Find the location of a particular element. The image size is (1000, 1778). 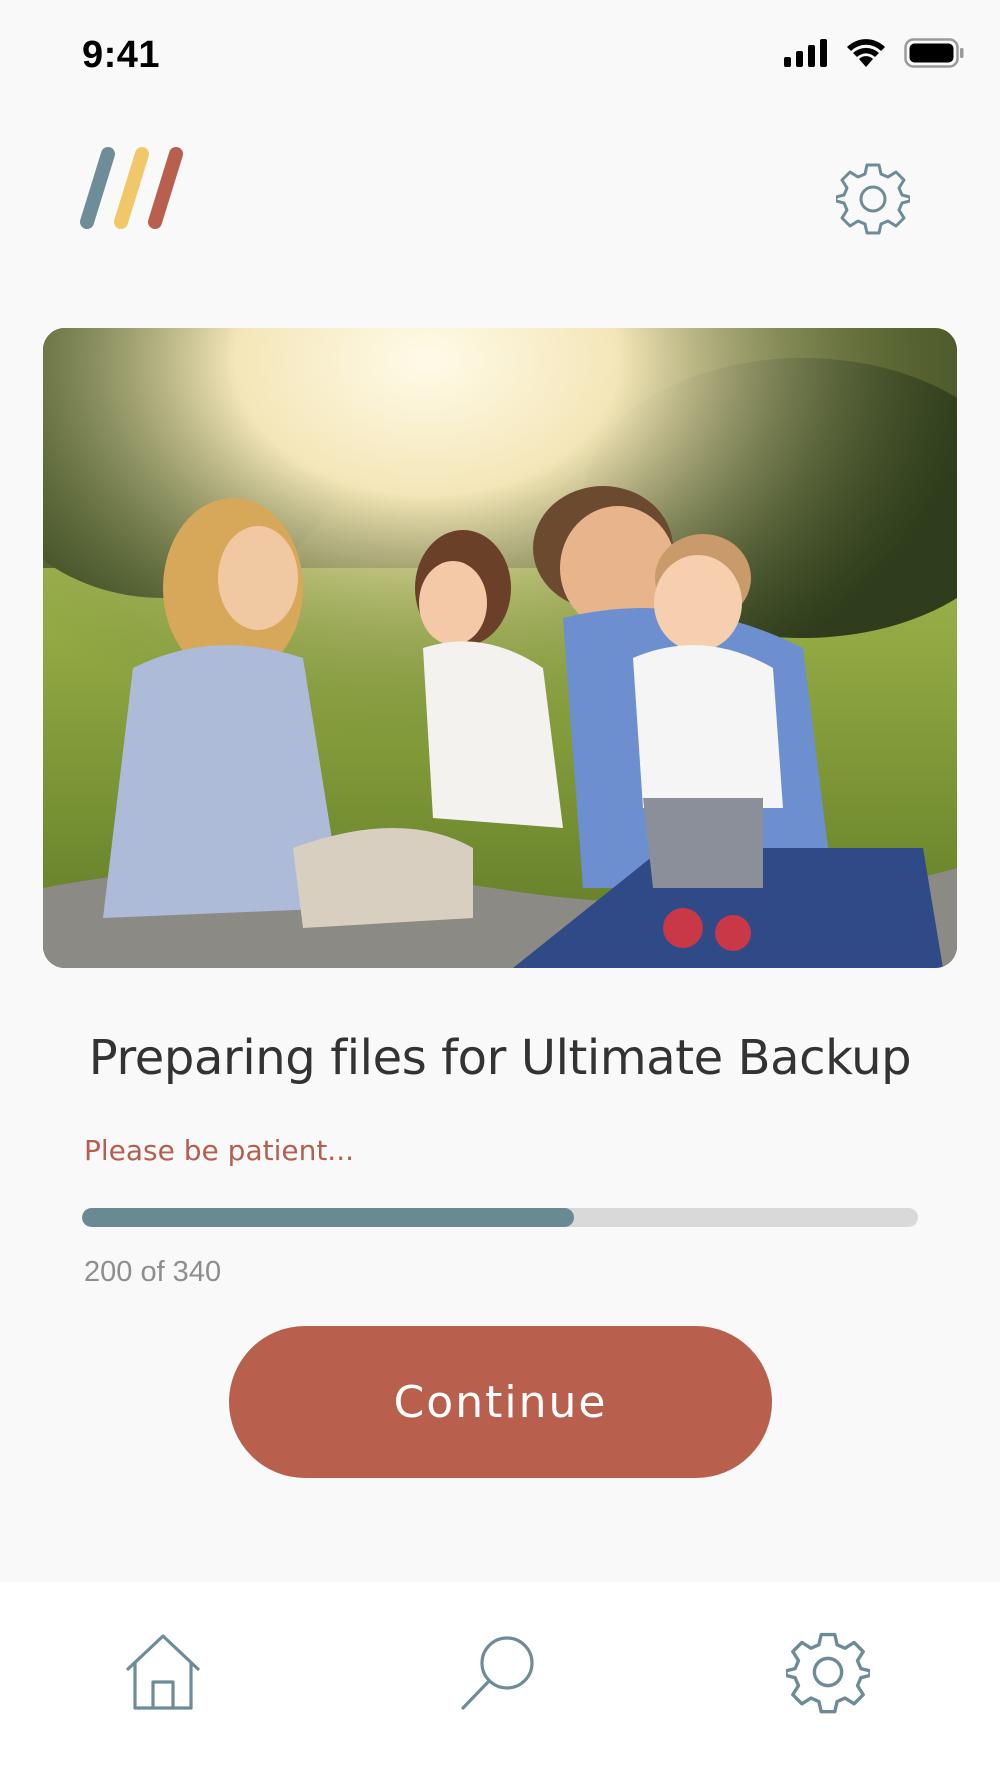

nav-home-button is located at coordinates (163, 1672).